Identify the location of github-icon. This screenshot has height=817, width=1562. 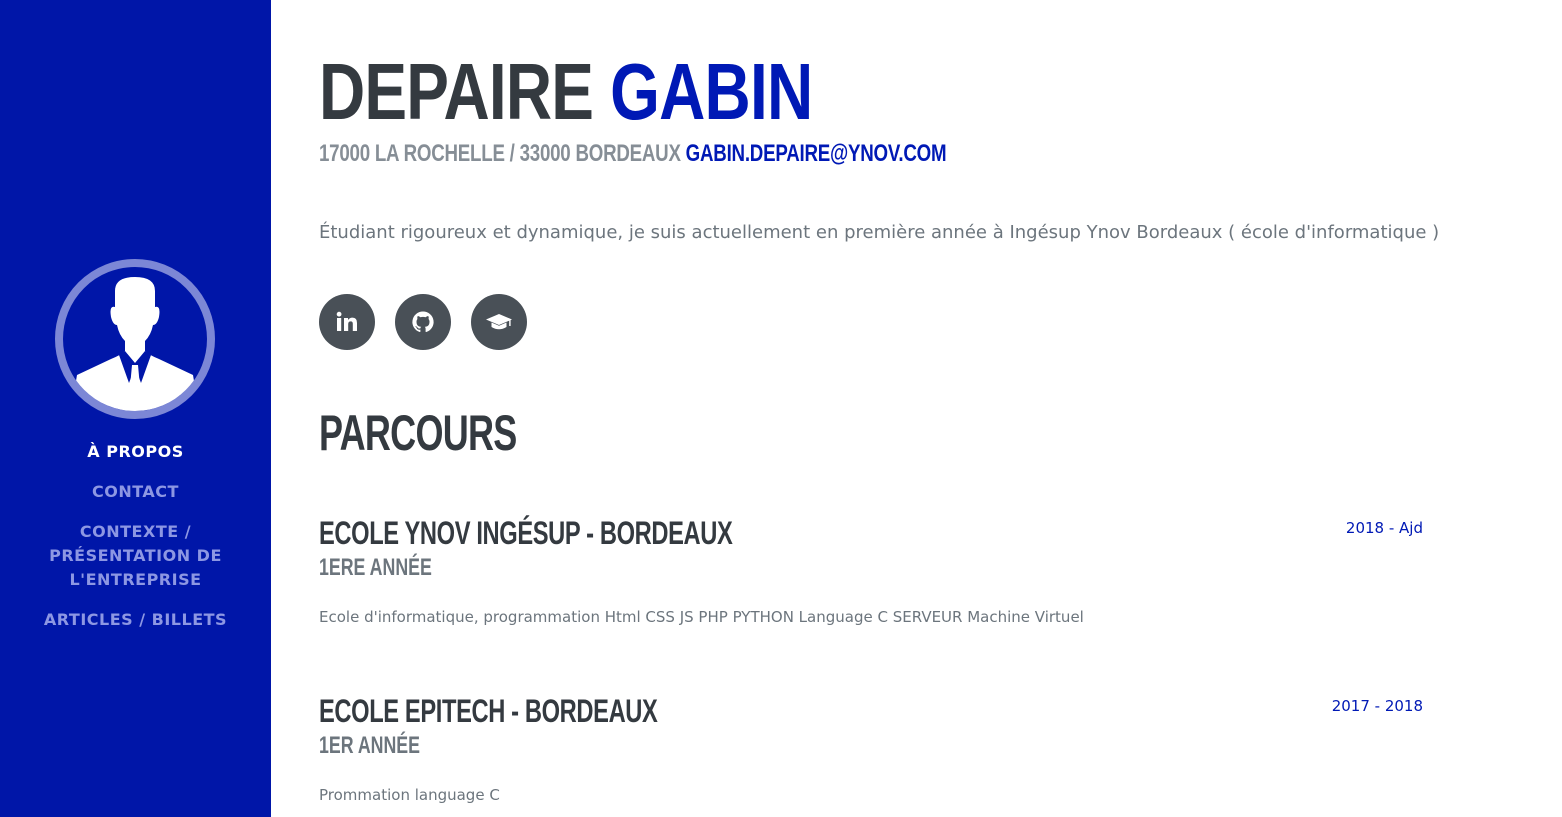
(423, 322).